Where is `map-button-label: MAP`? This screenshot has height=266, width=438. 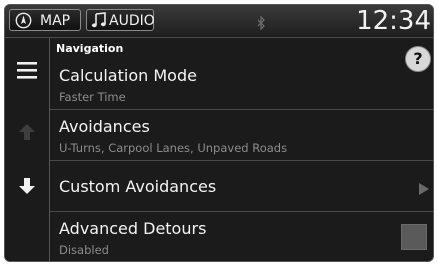
map-button-label: MAP is located at coordinates (55, 21).